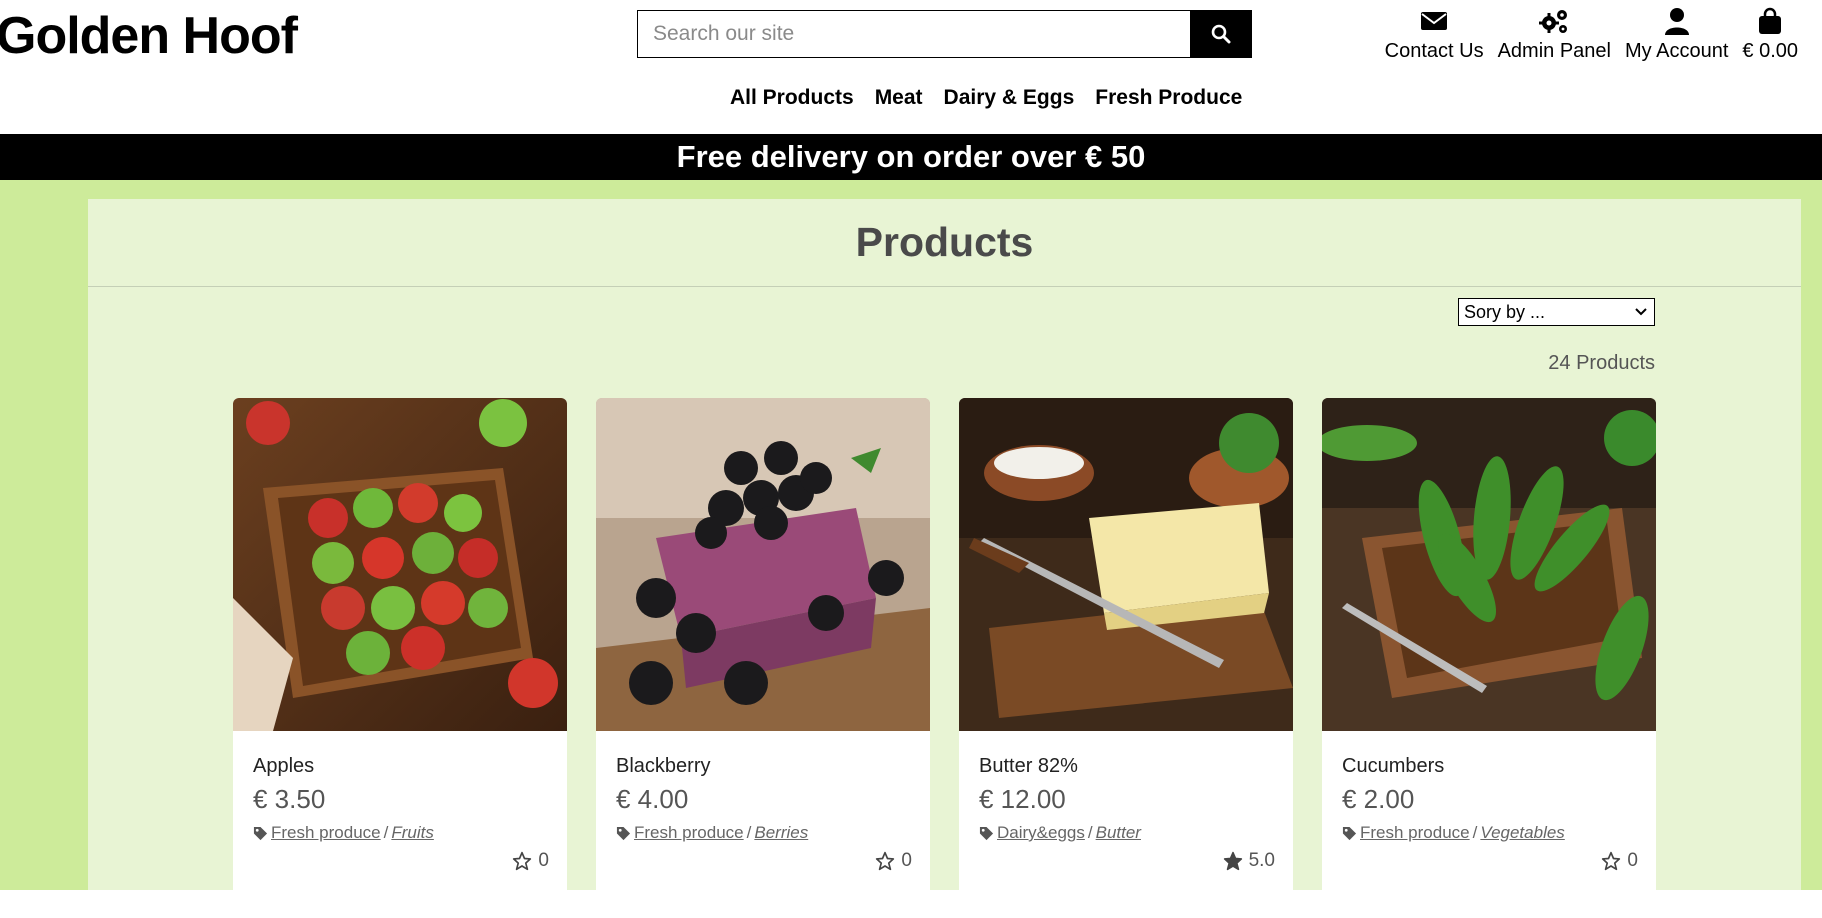 The image size is (1822, 918). I want to click on nav-all-products: All Products, so click(792, 98).